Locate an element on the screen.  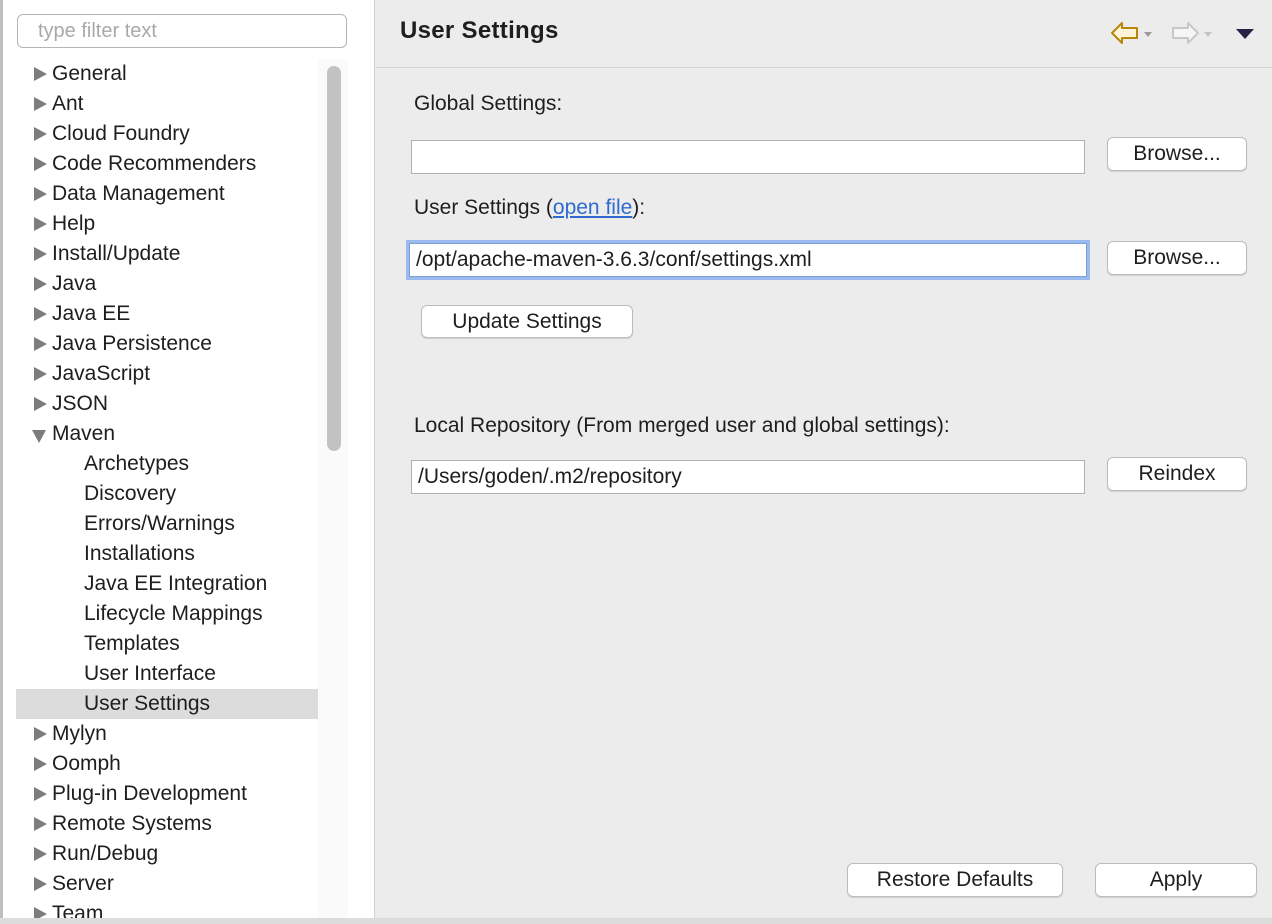
tree-item: Java Persistence is located at coordinates (167, 344).